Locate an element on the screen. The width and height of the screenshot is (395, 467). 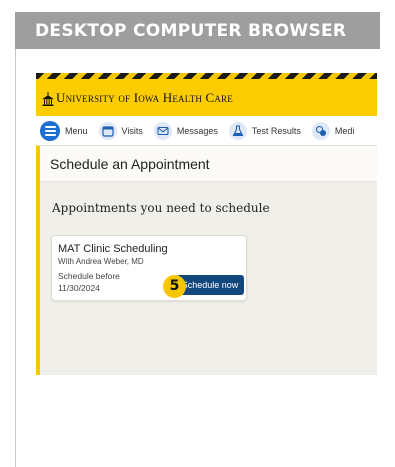
logo-text: University of Iowa Health Care is located at coordinates (144, 97).